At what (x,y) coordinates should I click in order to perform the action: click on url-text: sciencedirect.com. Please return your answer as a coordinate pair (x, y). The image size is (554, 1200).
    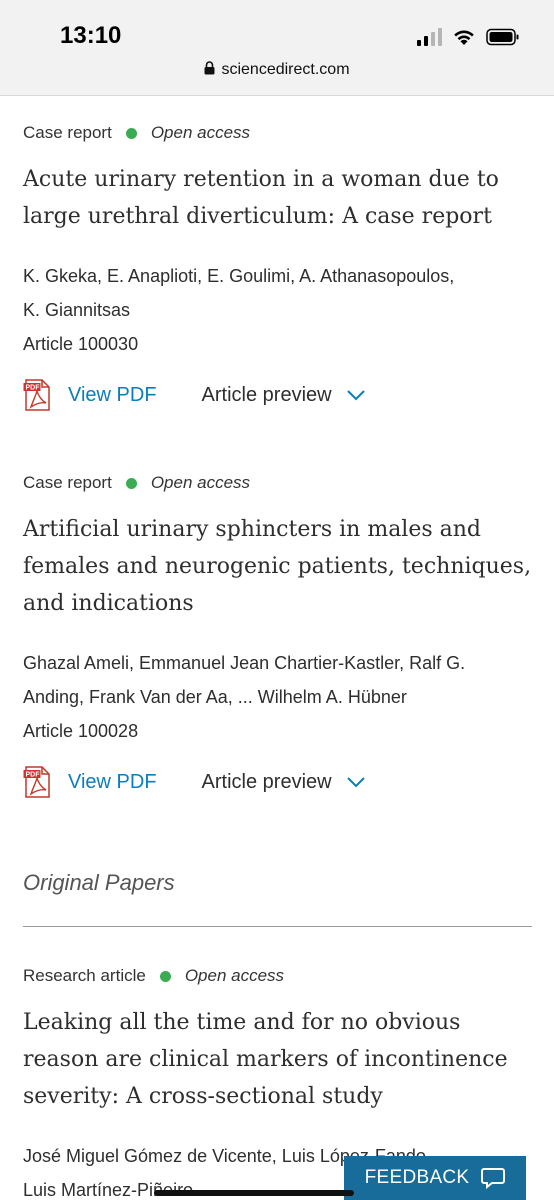
    Looking at the image, I should click on (285, 69).